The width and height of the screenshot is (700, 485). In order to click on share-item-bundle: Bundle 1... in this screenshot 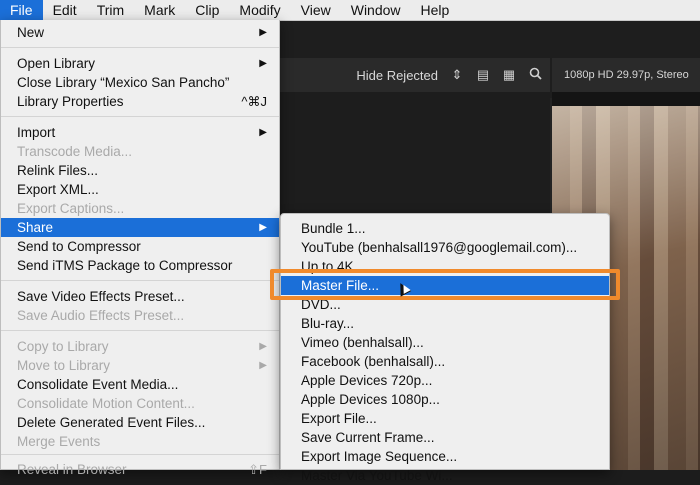, I will do `click(445, 228)`.